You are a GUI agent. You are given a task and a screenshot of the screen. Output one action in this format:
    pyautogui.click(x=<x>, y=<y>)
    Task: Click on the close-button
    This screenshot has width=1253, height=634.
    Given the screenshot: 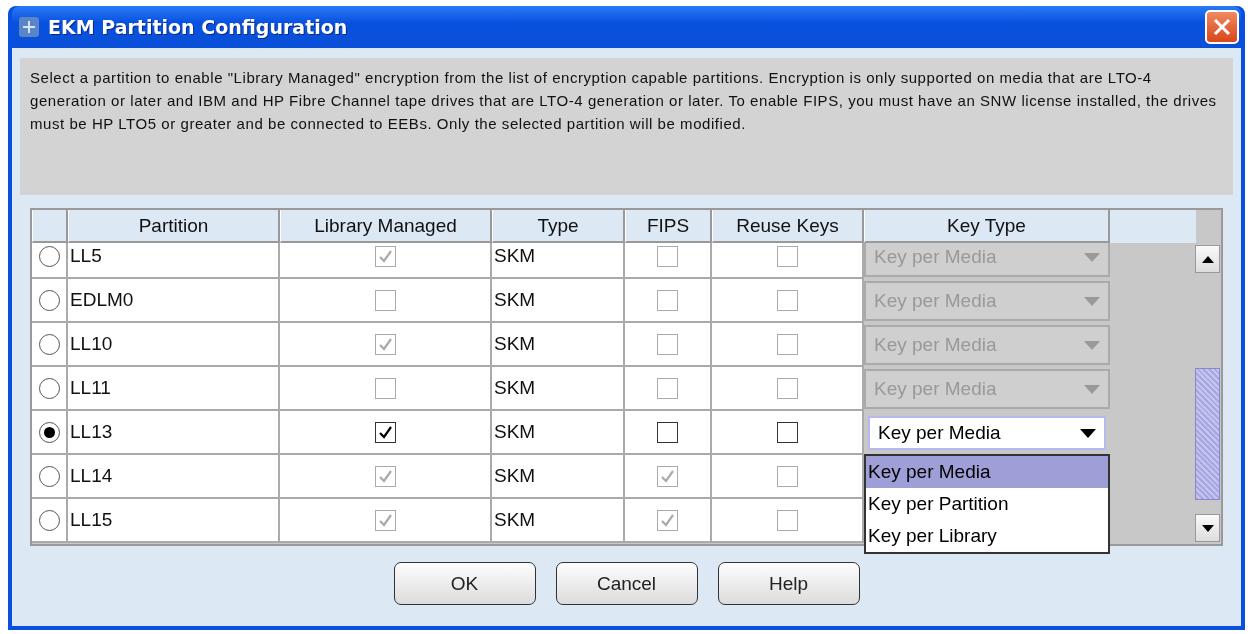 What is the action you would take?
    pyautogui.click(x=1222, y=27)
    